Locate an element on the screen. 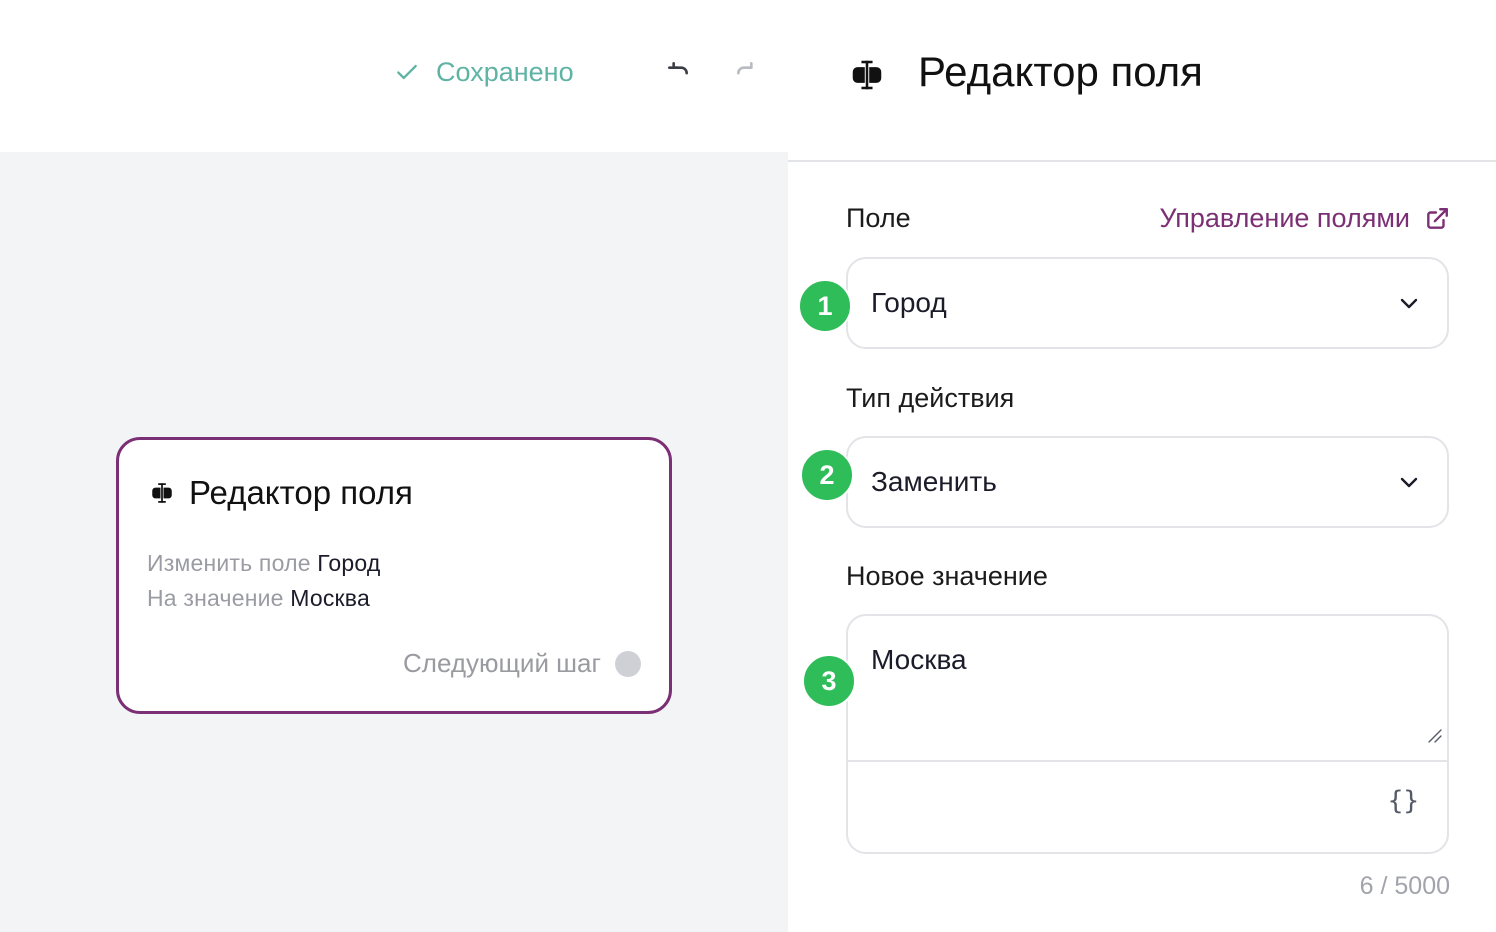 This screenshot has height=932, width=1496. action-type-value: Заменить is located at coordinates (934, 481).